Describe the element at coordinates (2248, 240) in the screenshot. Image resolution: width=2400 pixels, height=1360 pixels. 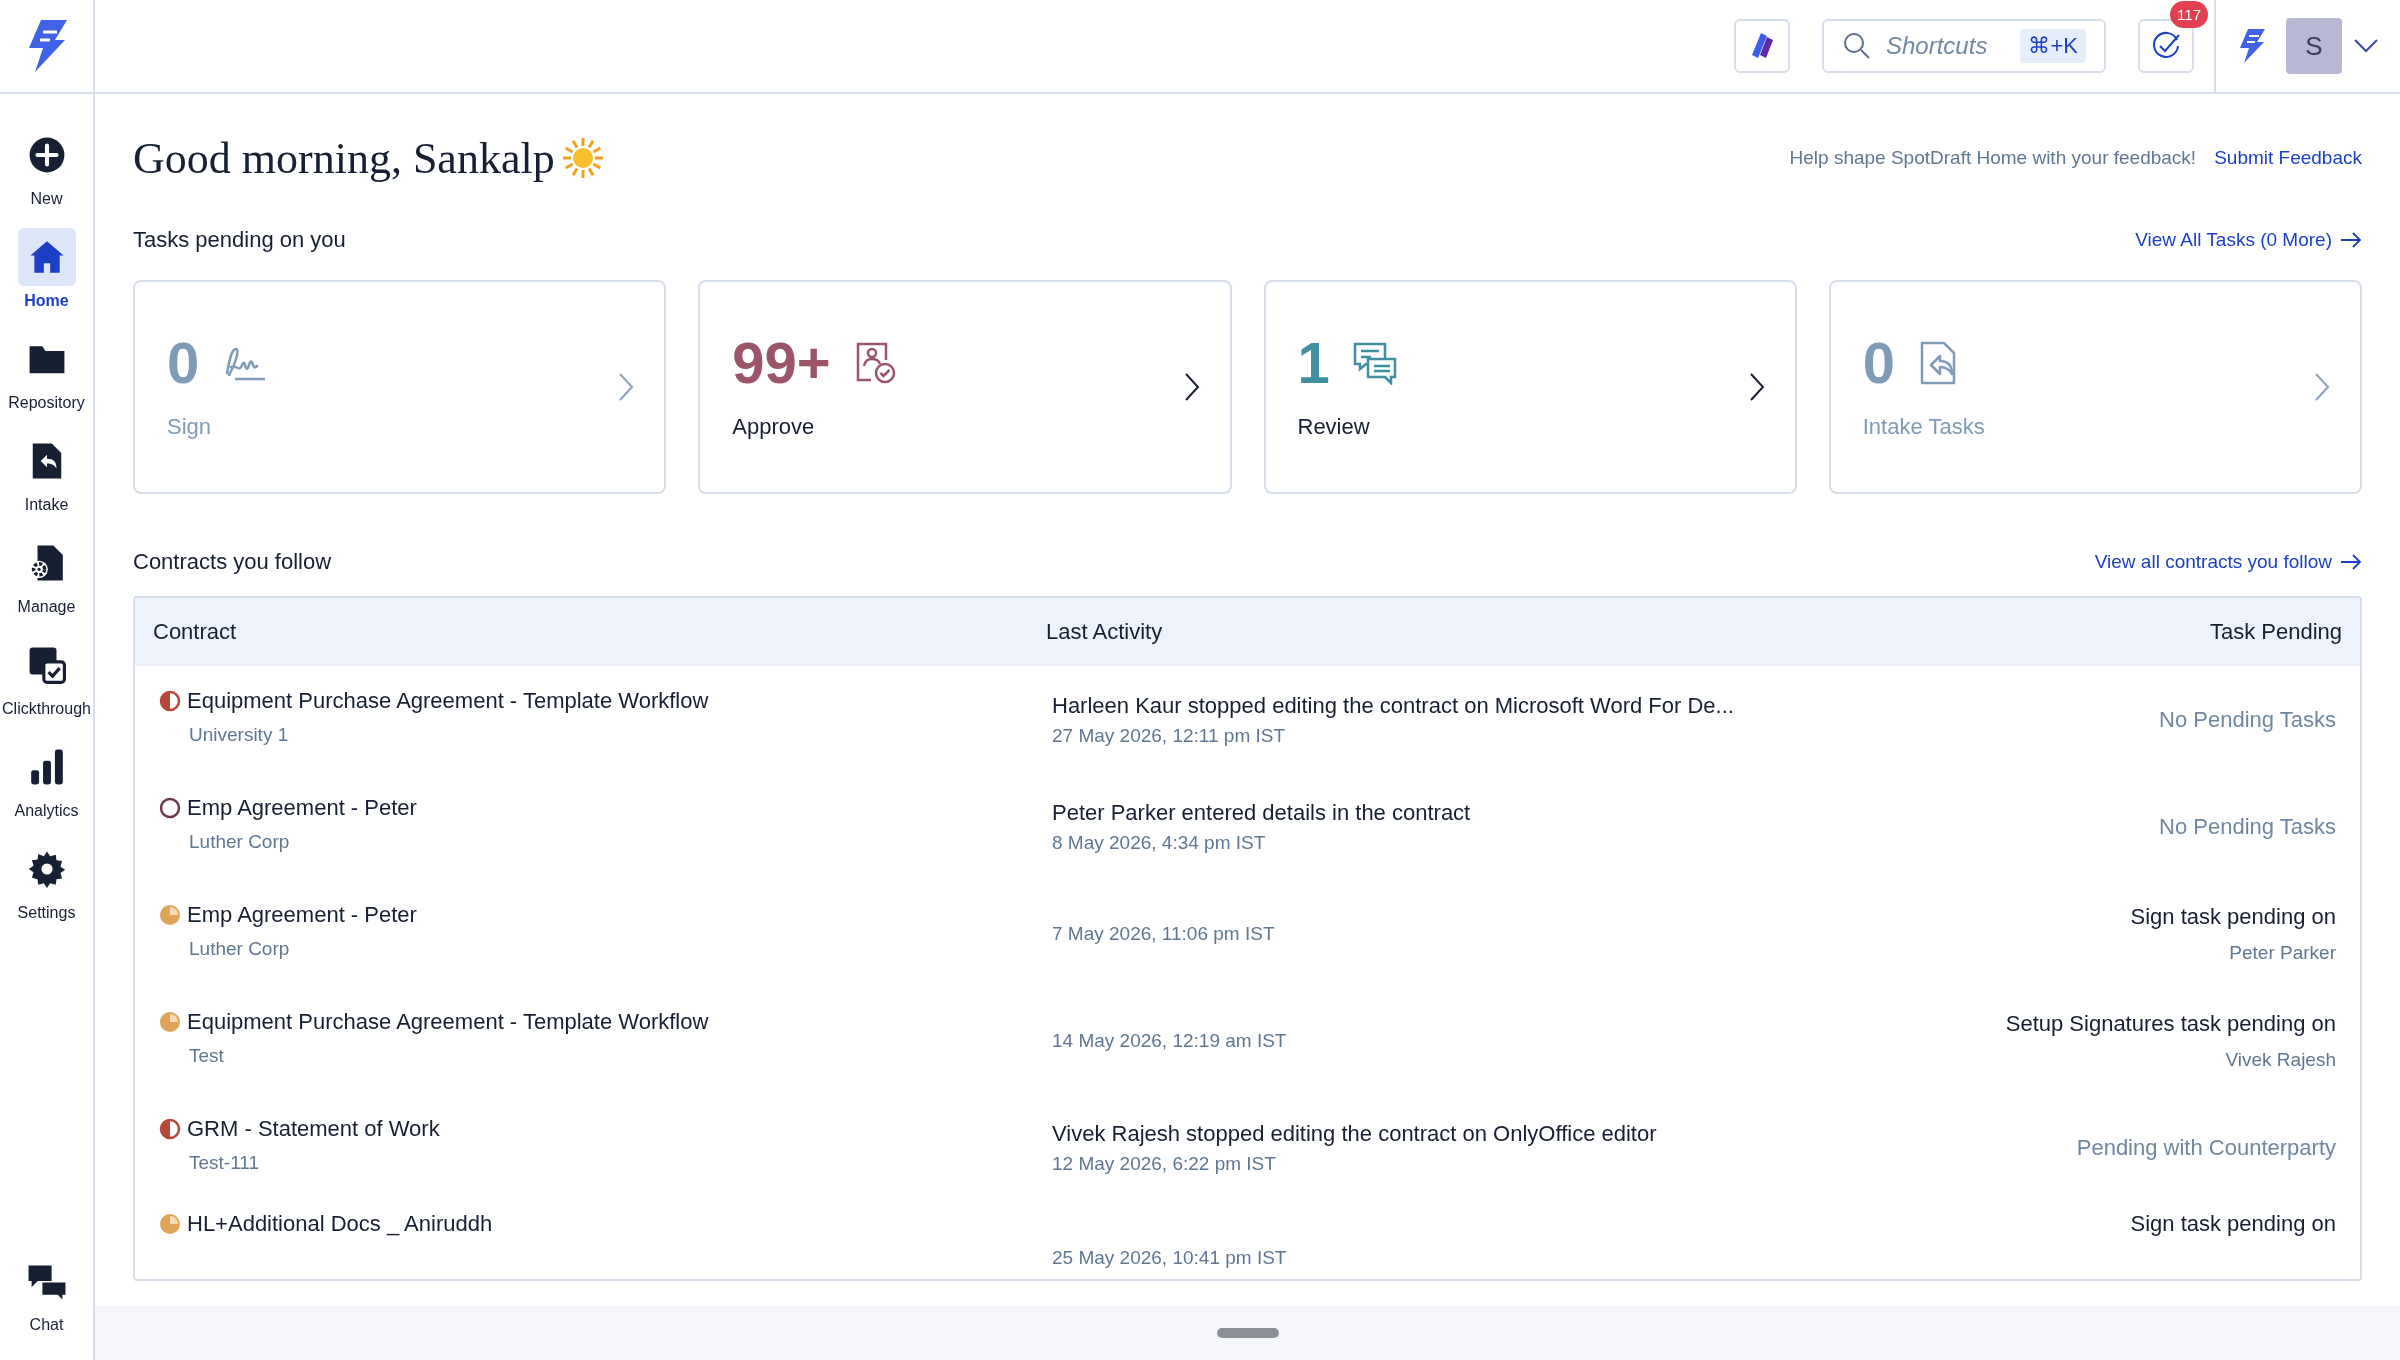
I see `view-all-tasks-link: View All Tasks (0 More)` at that location.